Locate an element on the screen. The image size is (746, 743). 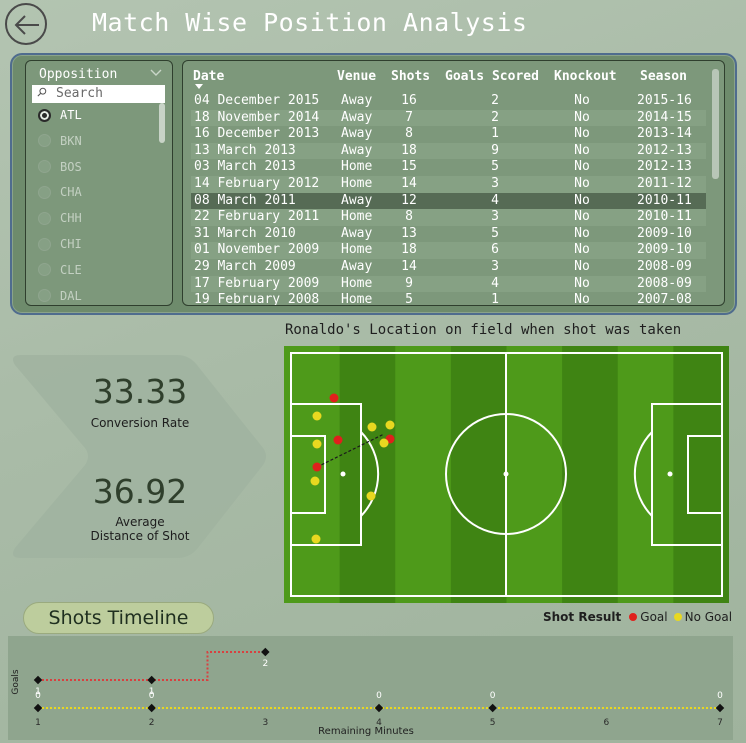
data-label: 2 is located at coordinates (265, 664).